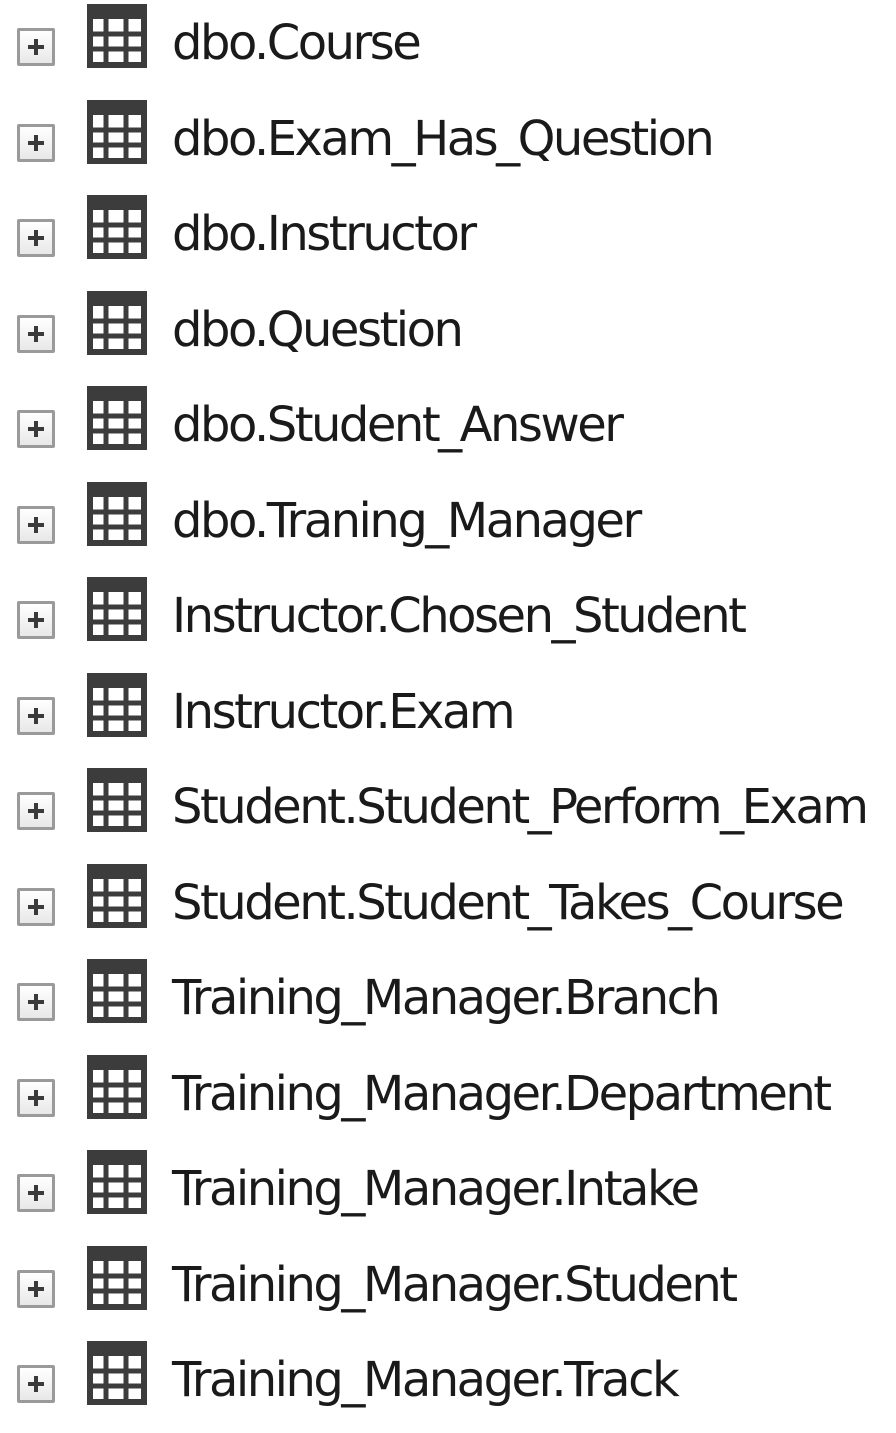 This screenshot has width=896, height=1433. I want to click on tree-node-label: dbo.Question, so click(318, 330).